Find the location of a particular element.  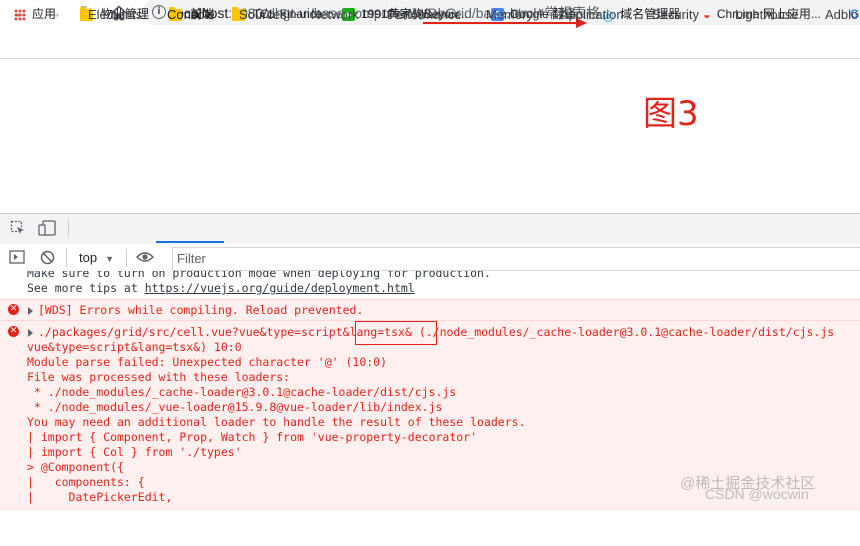

error-line: vue&type=script&lang=tsx&) 10:0 is located at coordinates (134, 347).